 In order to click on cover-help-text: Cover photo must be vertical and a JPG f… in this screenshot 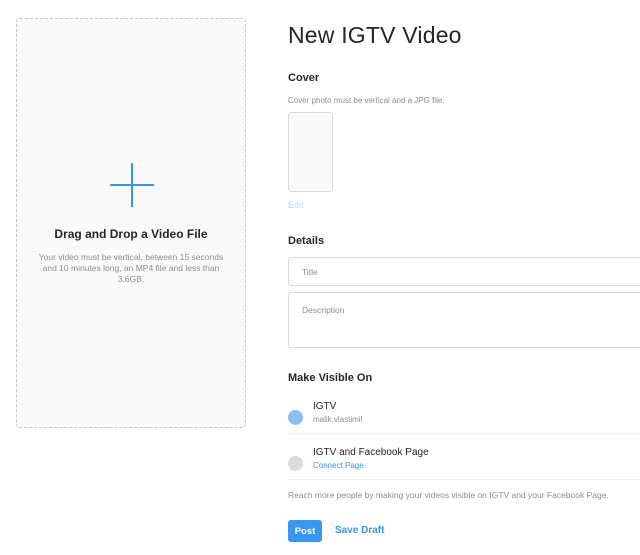, I will do `click(366, 100)`.